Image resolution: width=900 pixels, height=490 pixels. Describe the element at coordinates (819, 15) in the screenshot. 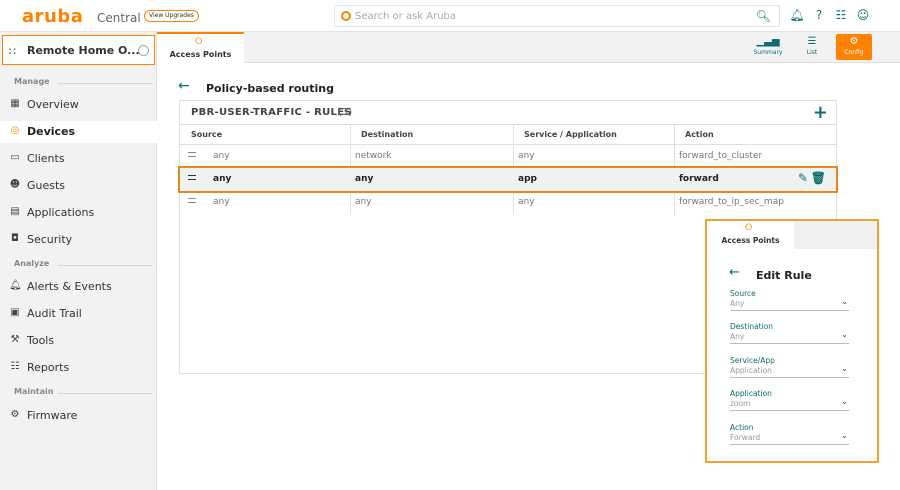

I see `help-icon: ?` at that location.